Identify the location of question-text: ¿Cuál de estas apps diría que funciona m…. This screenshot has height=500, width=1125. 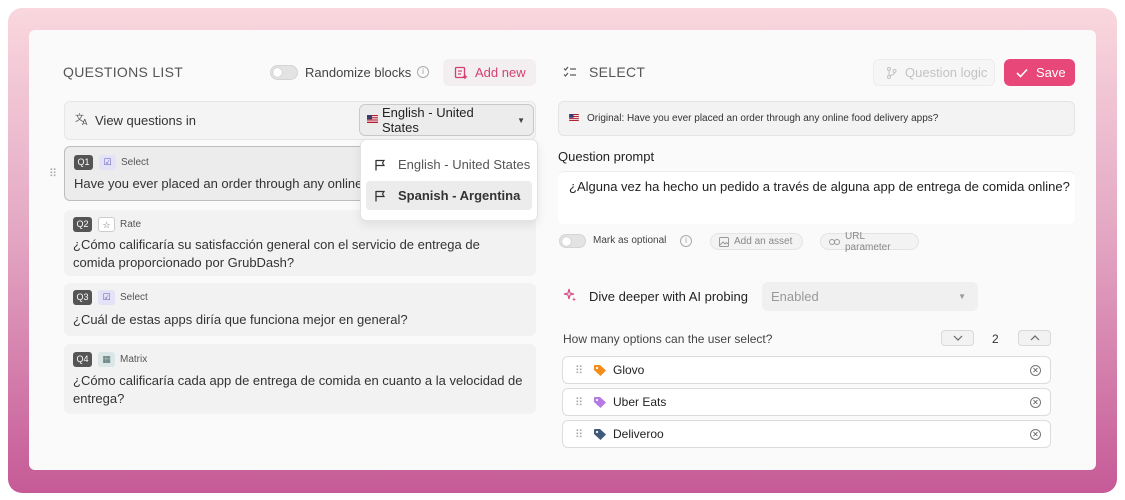
(240, 319).